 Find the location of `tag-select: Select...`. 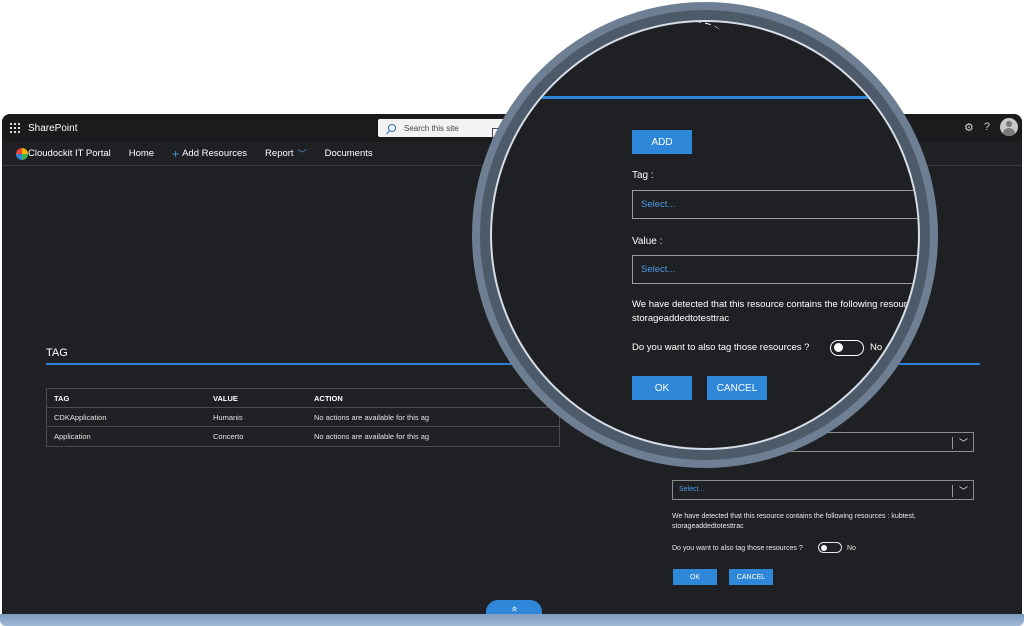

tag-select: Select... is located at coordinates (775, 204).